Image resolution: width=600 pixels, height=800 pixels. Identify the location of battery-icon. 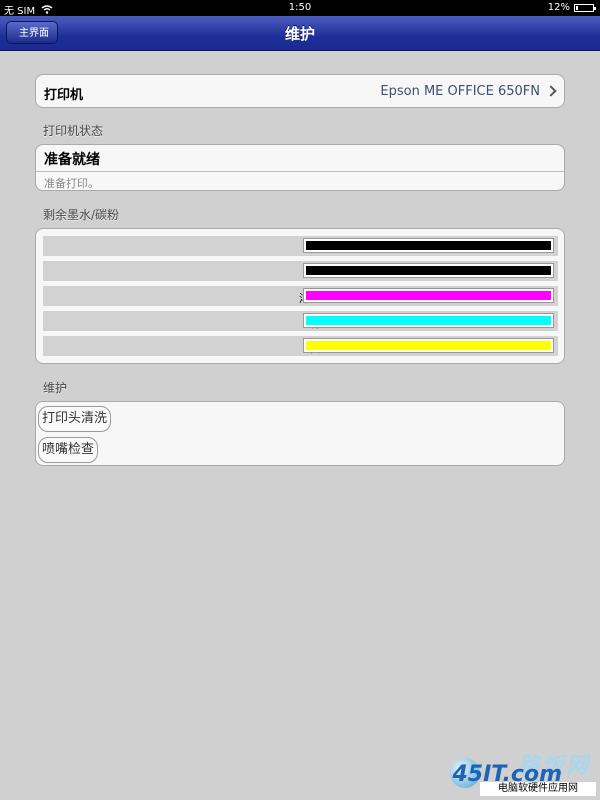
(585, 7).